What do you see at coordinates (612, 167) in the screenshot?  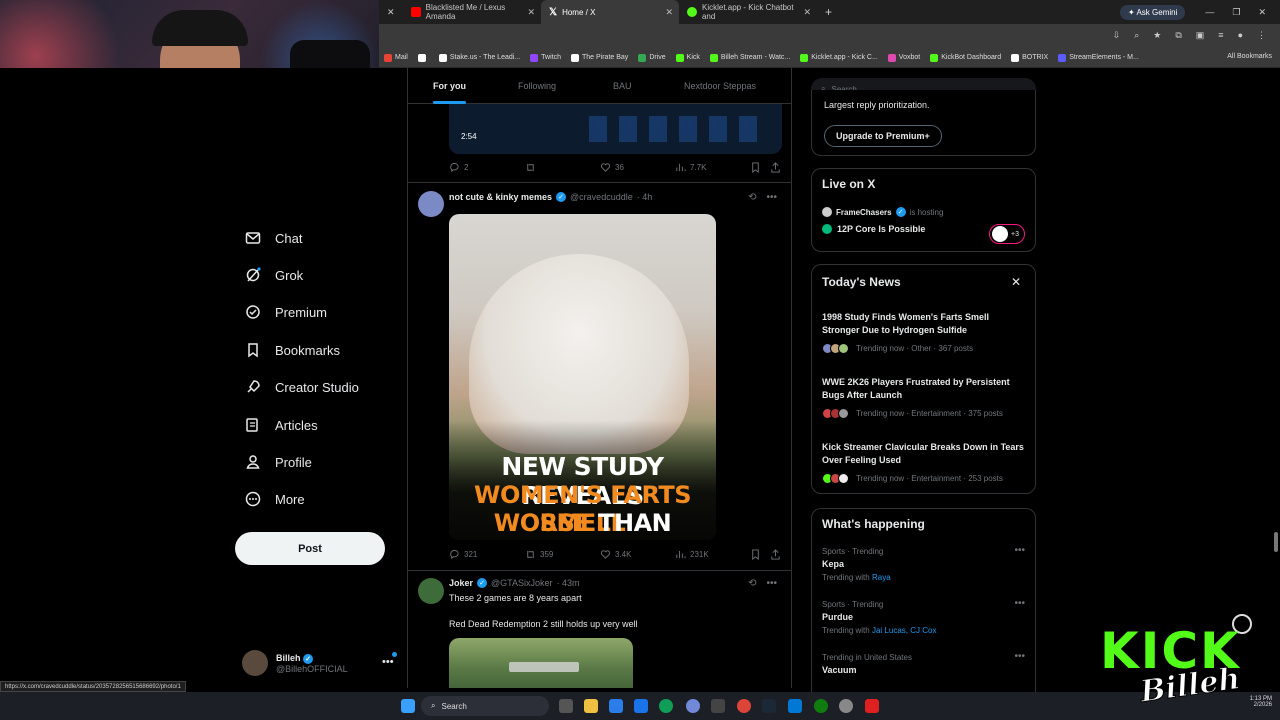 I see `like-button: 36` at bounding box center [612, 167].